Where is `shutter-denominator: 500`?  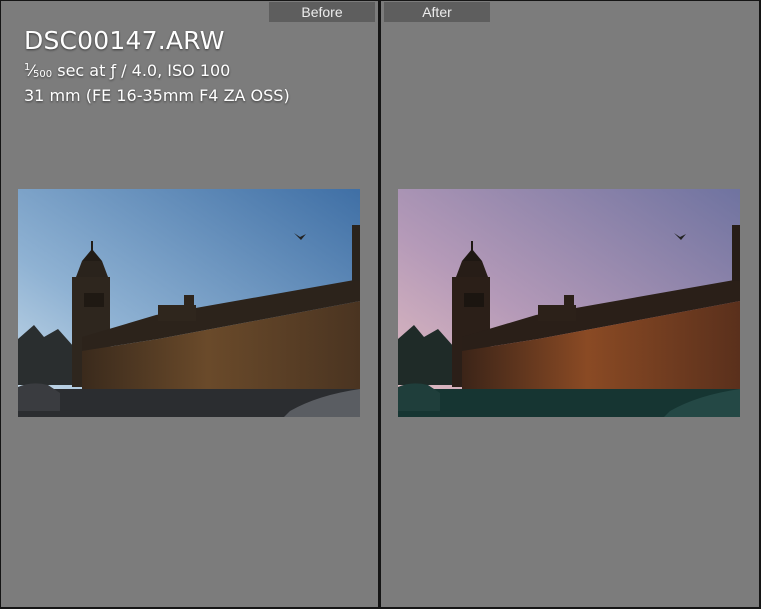 shutter-denominator: 500 is located at coordinates (43, 74).